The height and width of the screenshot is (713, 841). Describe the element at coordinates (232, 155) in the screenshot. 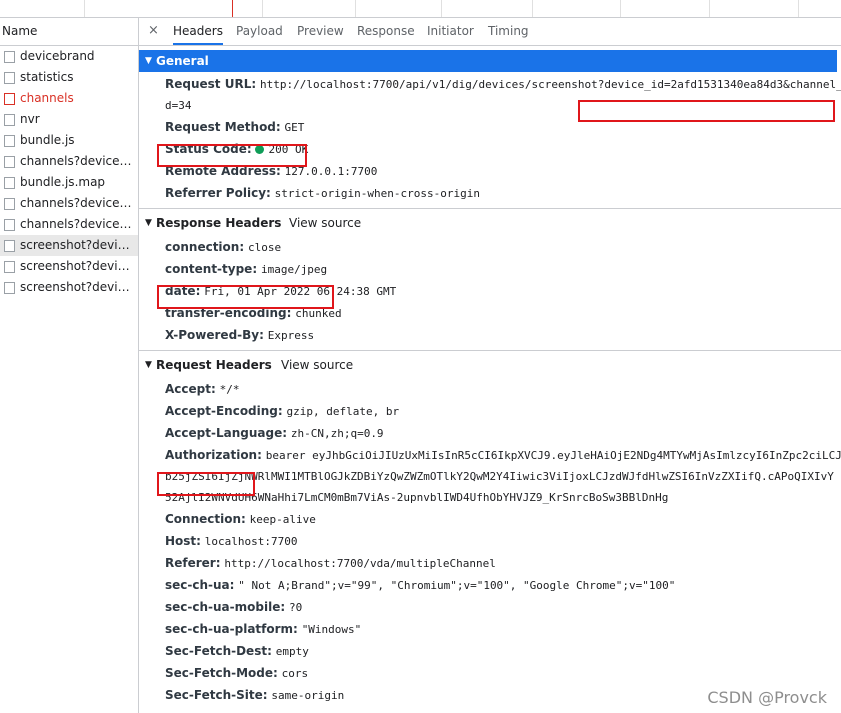

I see `highlight-box-request-method` at that location.